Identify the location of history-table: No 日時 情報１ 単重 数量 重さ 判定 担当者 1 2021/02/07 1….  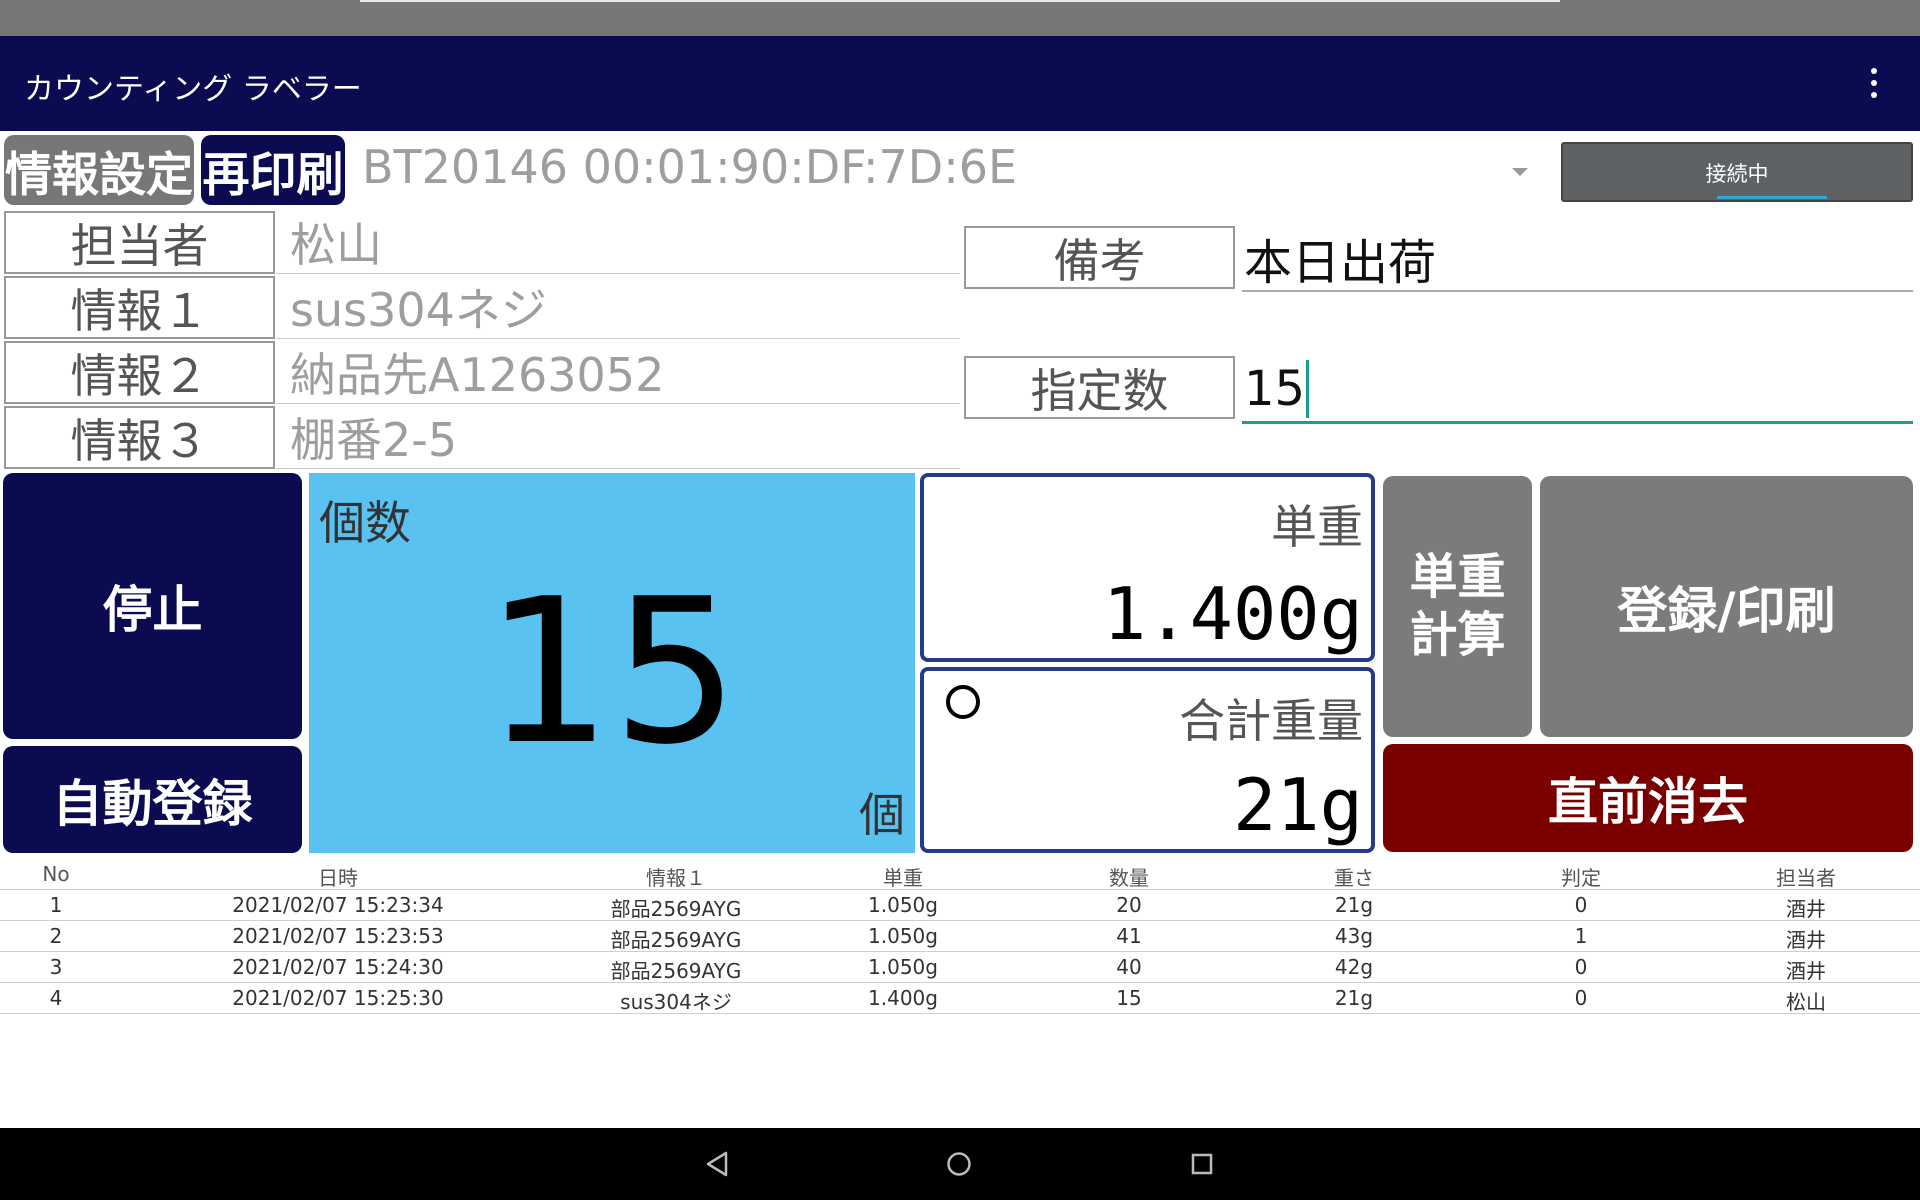
(960, 936).